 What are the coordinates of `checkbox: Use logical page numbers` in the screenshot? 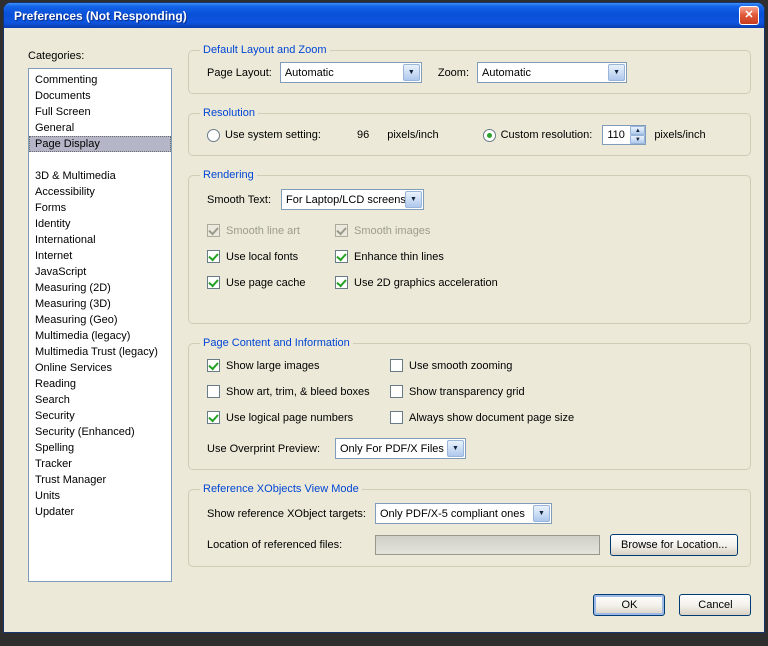 It's located at (298, 417).